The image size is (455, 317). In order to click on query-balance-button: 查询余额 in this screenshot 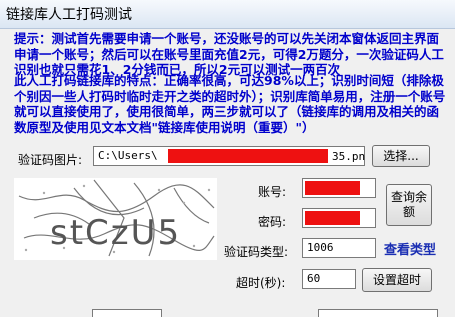, I will do `click(409, 205)`.